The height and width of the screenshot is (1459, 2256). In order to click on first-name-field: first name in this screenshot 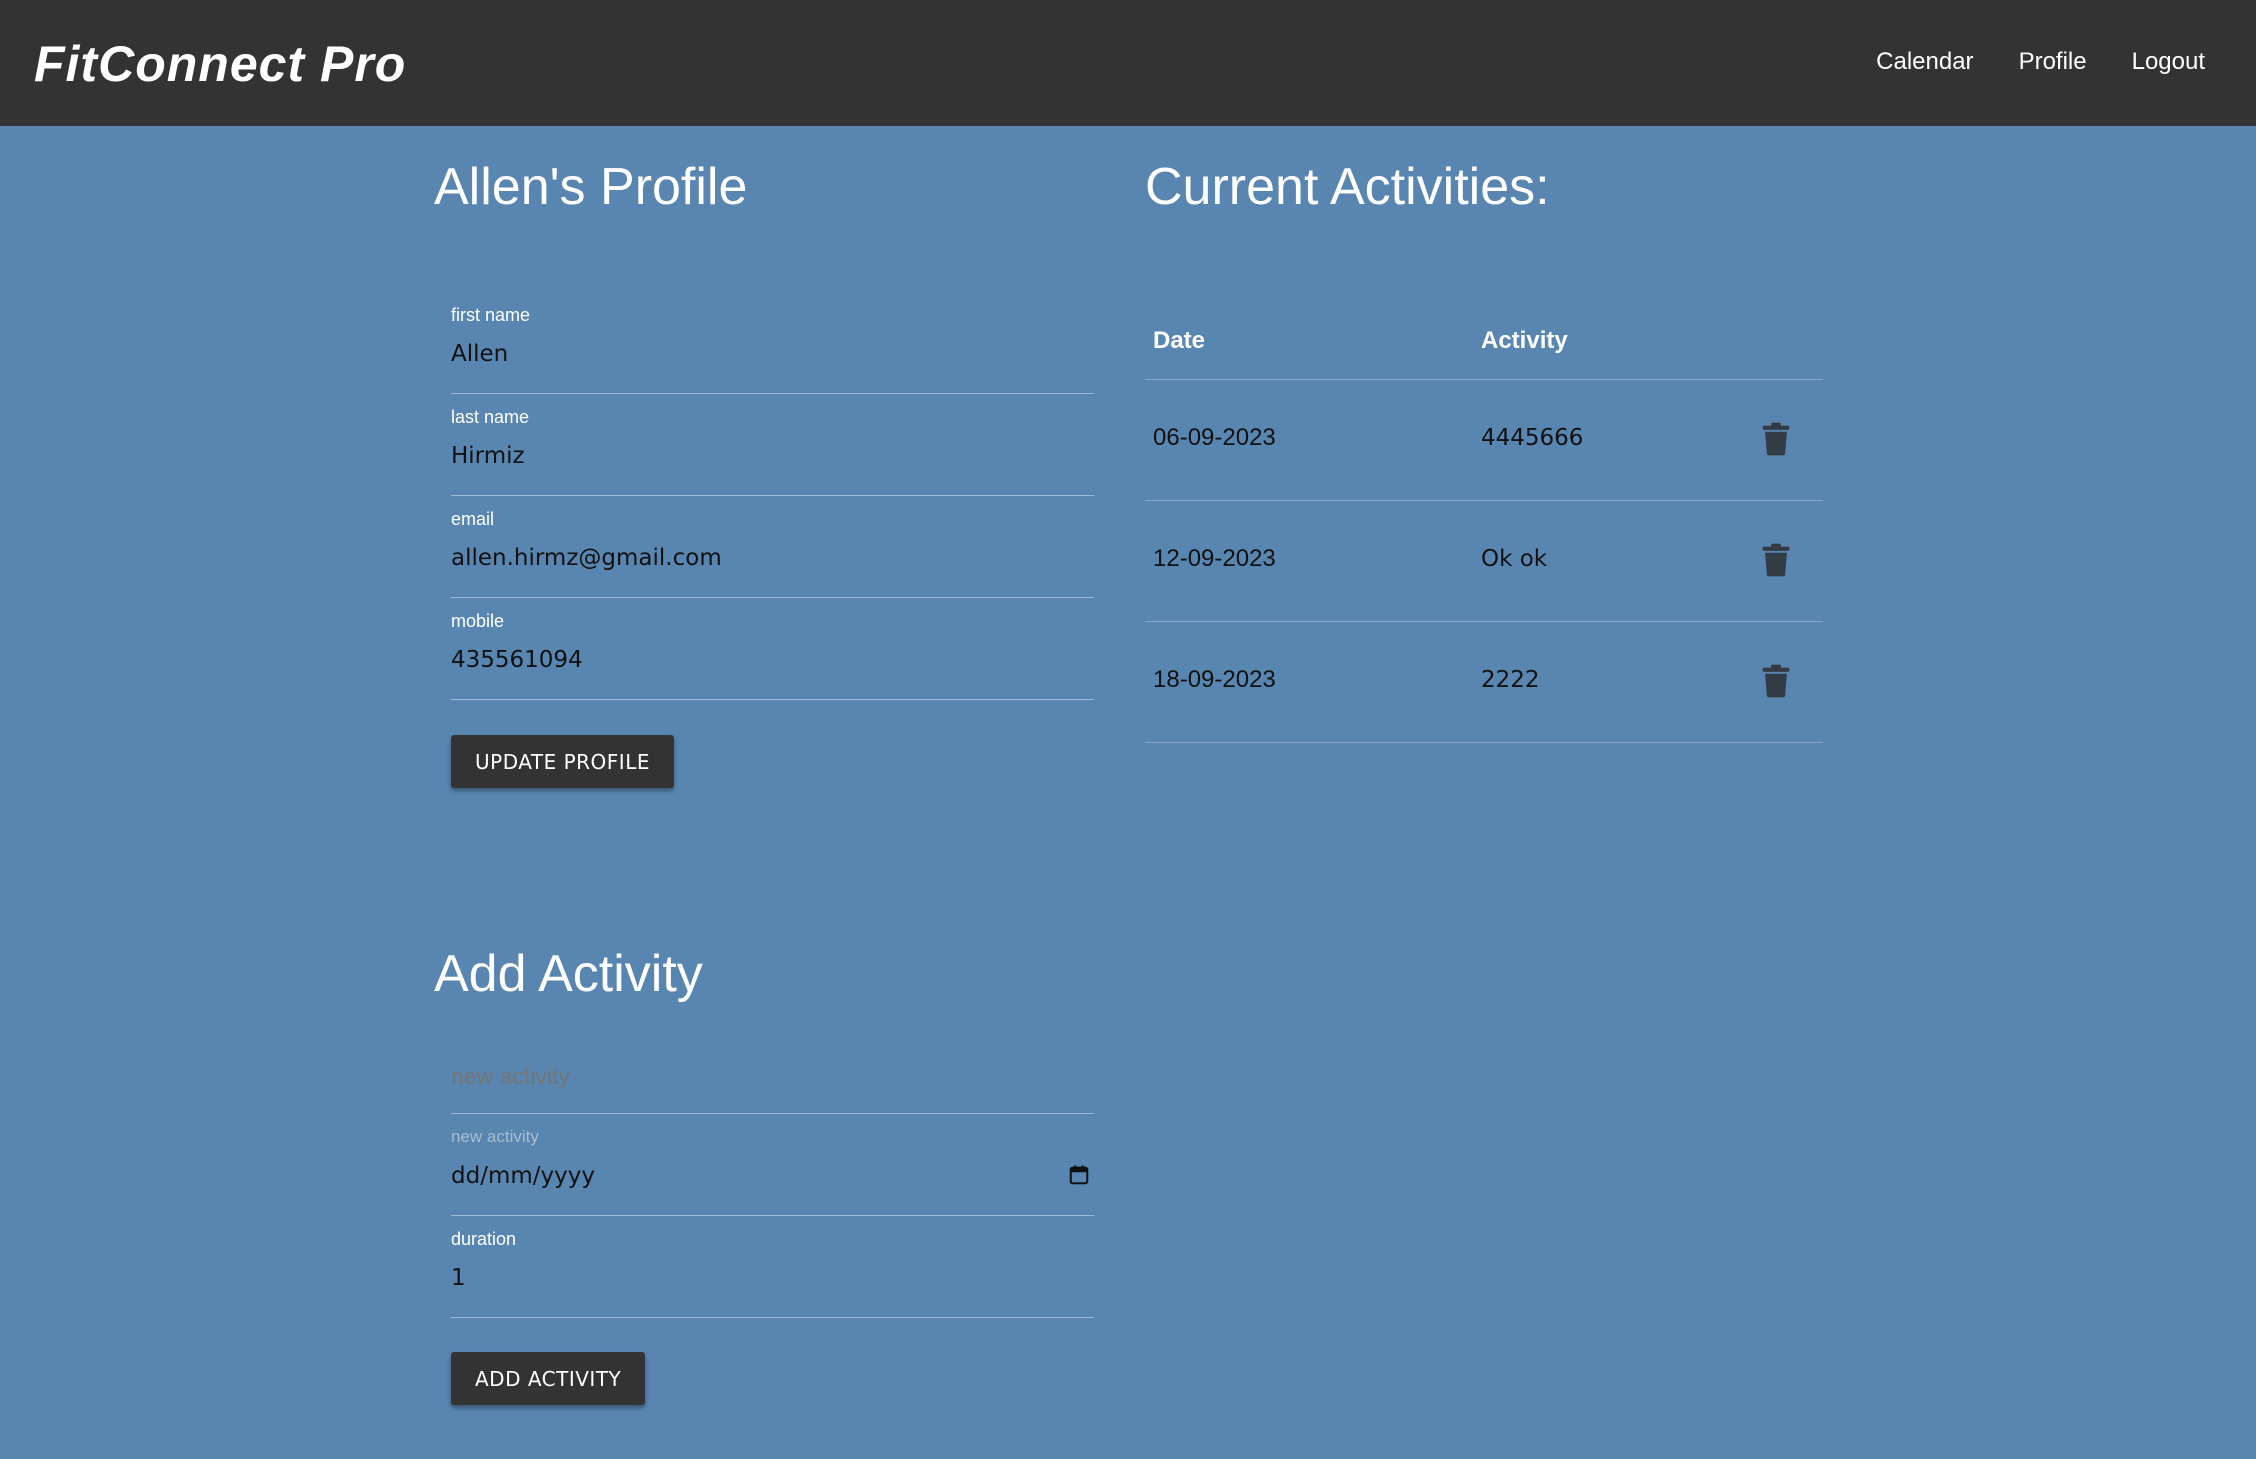, I will do `click(772, 343)`.